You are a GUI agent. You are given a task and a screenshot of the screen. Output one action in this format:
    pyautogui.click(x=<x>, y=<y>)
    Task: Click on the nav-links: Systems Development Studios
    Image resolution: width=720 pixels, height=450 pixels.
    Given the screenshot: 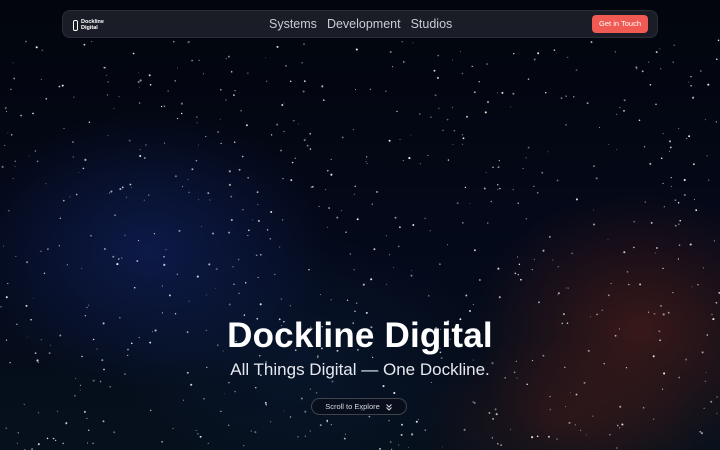 What is the action you would take?
    pyautogui.click(x=360, y=24)
    